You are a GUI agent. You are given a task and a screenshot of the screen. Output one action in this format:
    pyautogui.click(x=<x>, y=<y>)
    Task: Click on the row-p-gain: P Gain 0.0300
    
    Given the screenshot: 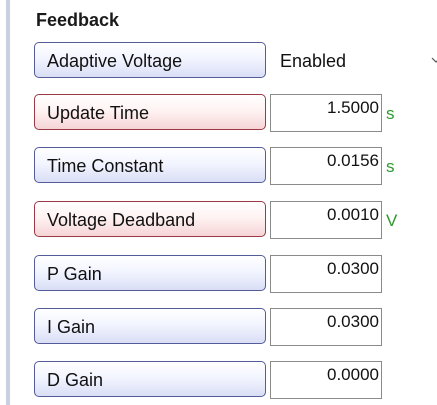 What is the action you would take?
    pyautogui.click(x=234, y=274)
    